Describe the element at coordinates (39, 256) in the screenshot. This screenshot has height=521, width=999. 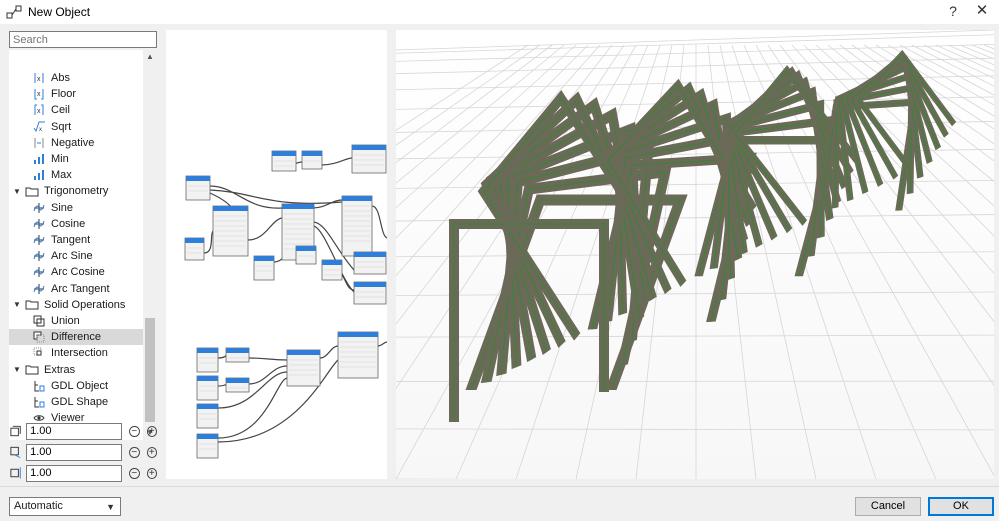
I see `arc-sine-icon` at that location.